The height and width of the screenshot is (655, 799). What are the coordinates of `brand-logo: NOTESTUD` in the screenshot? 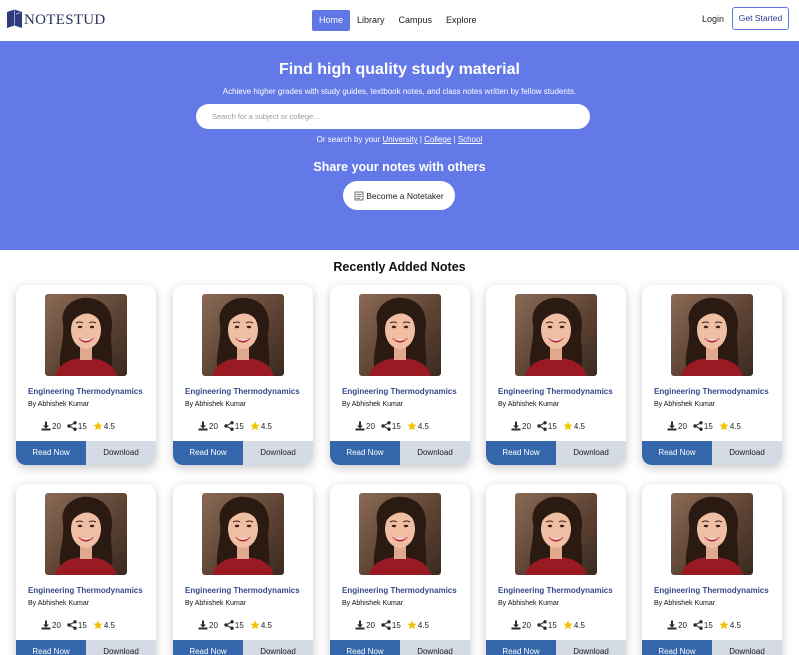 It's located at (56, 19).